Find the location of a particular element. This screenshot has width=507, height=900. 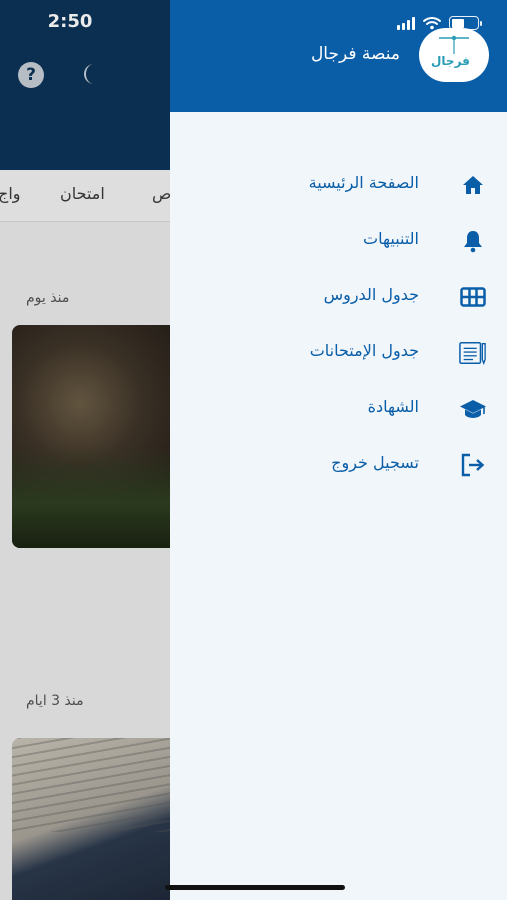

menu-item-certificate: الشهادة is located at coordinates (338, 409).